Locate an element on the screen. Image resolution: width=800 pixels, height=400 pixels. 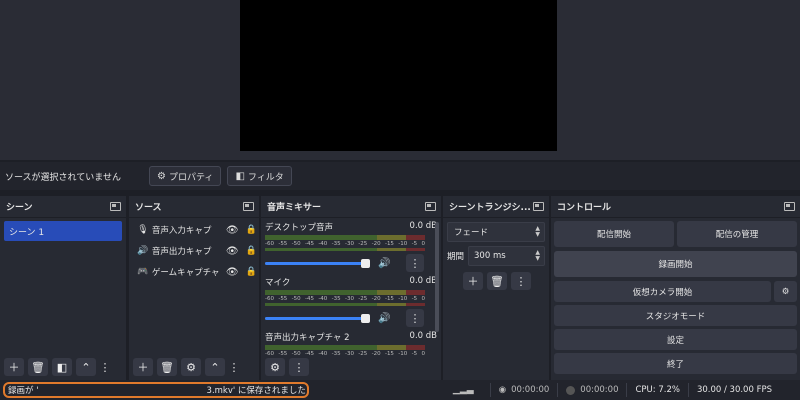
move-scene-up-button: ⌃ is located at coordinates (86, 367).